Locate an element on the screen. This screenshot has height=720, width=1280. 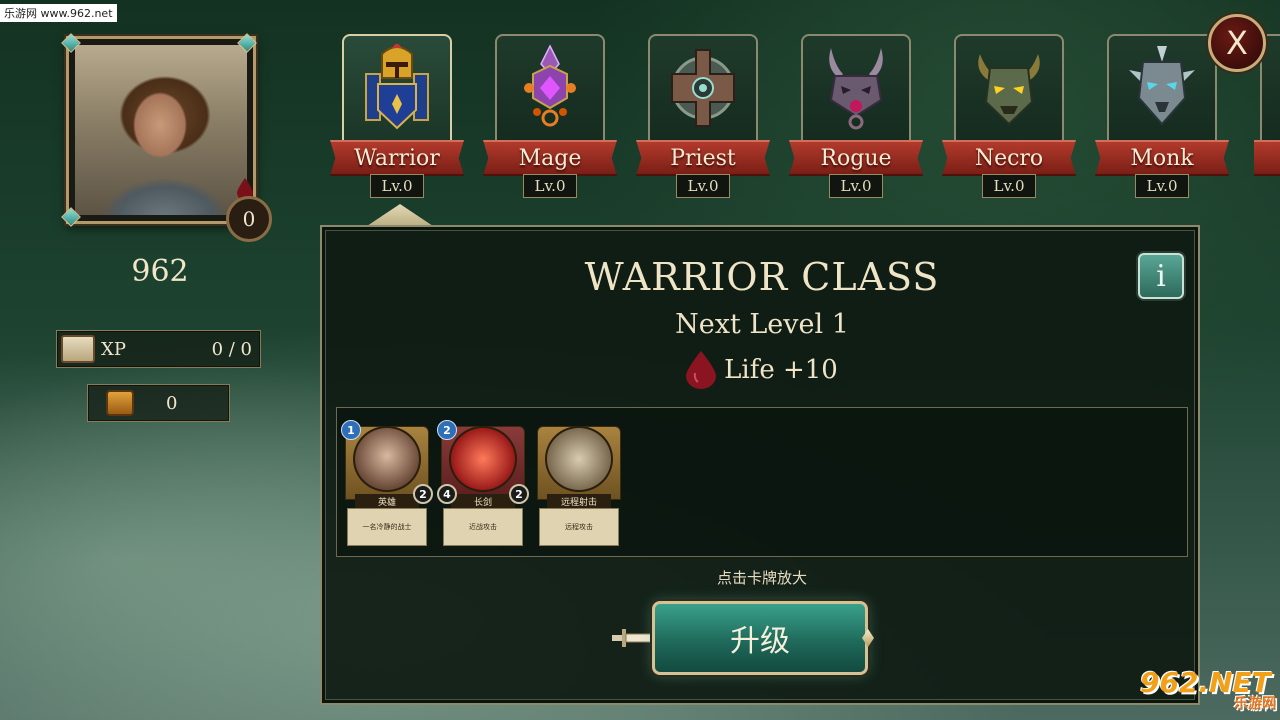
tab-necro: Necro Lv.0 is located at coordinates (1009, 116).